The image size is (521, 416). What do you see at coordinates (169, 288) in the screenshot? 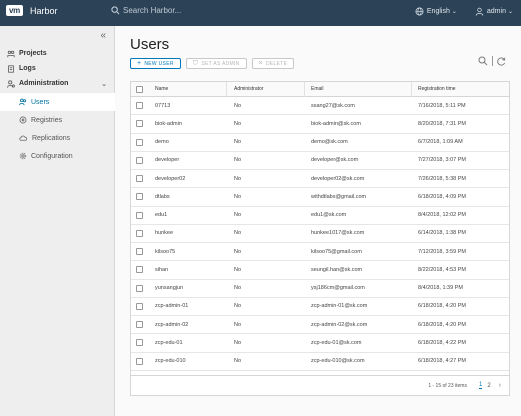
I see `cell-name: yunsangjun` at bounding box center [169, 288].